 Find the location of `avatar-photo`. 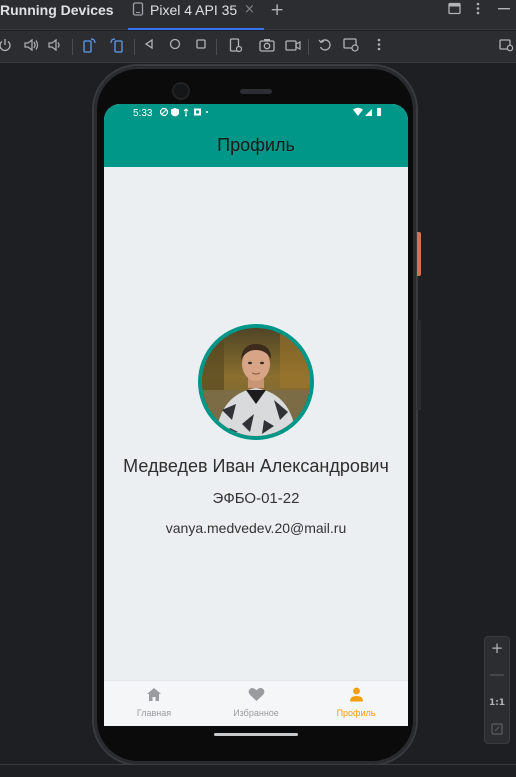

avatar-photo is located at coordinates (256, 382).